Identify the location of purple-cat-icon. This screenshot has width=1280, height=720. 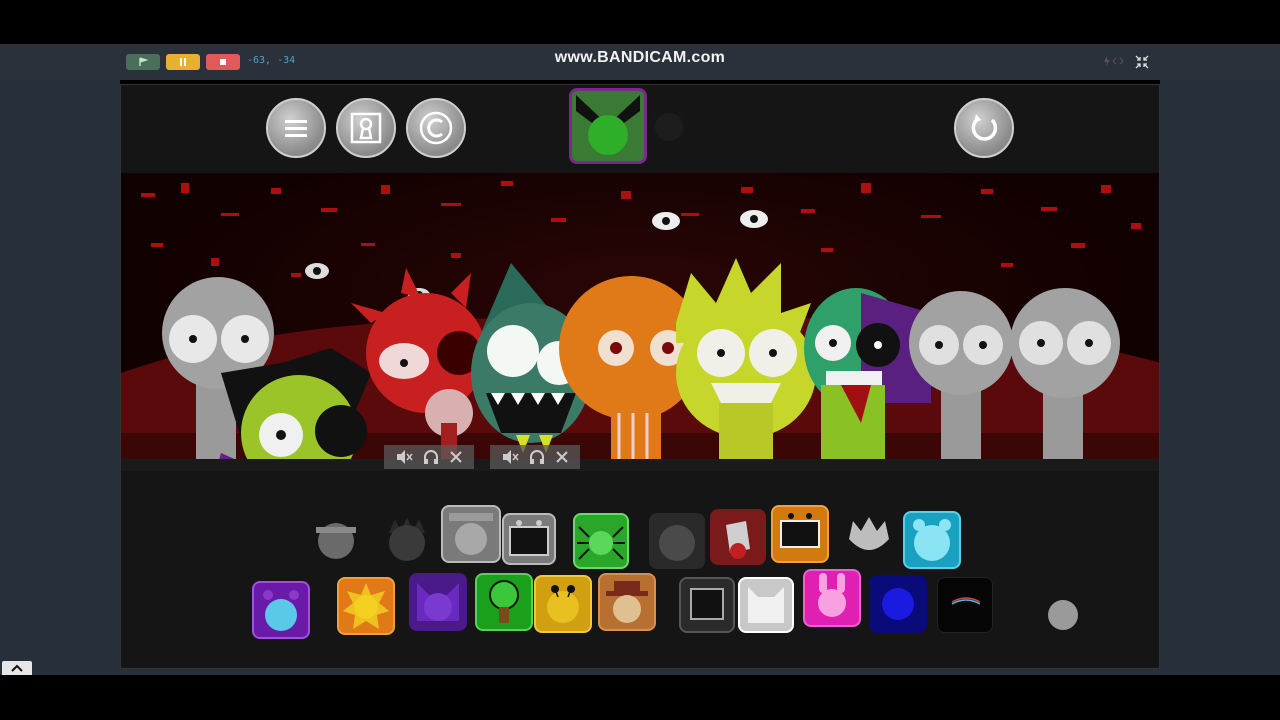
(438, 602).